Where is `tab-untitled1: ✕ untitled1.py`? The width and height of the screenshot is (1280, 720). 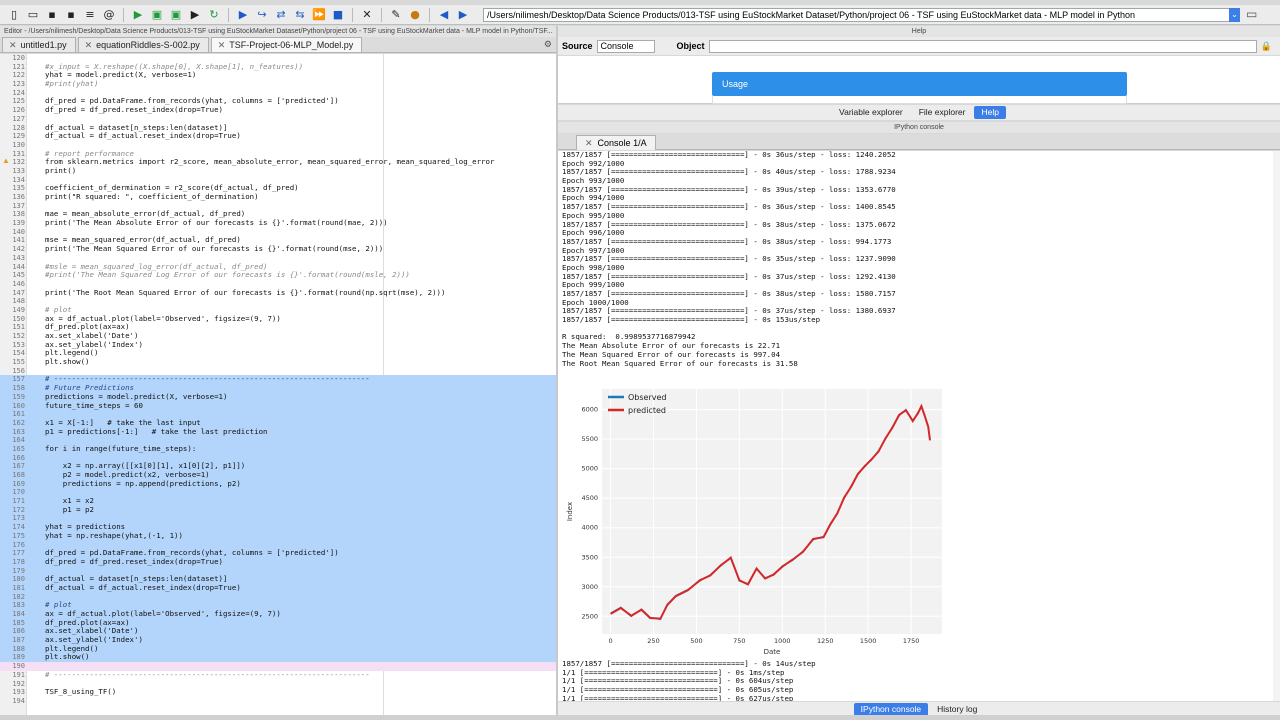 tab-untitled1: ✕ untitled1.py is located at coordinates (39, 44).